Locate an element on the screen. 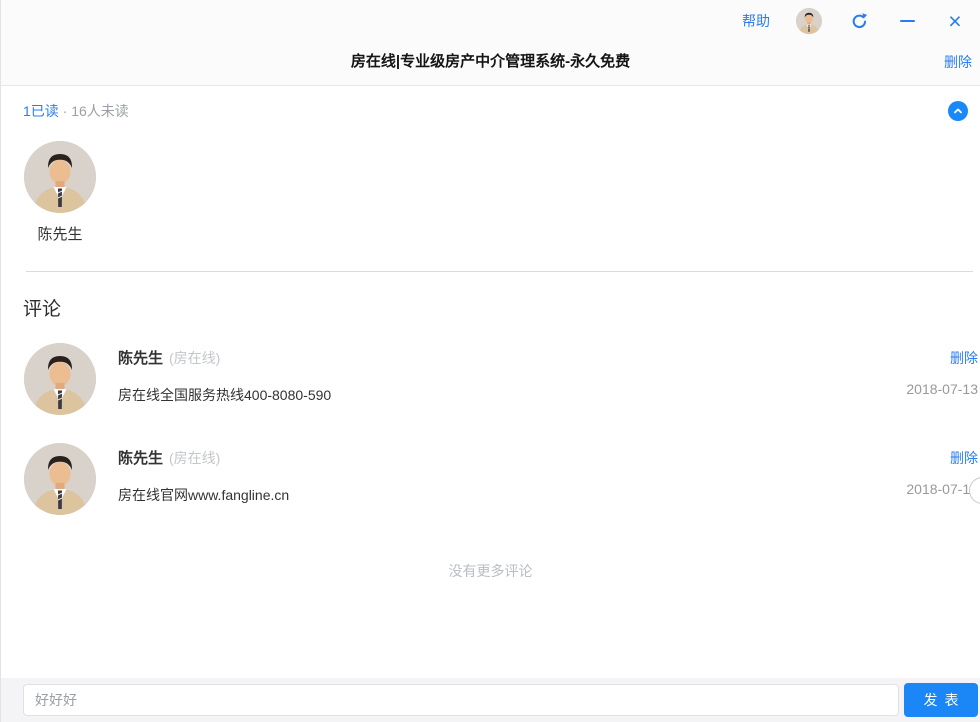  reader-name: 陈先生 is located at coordinates (60, 234).